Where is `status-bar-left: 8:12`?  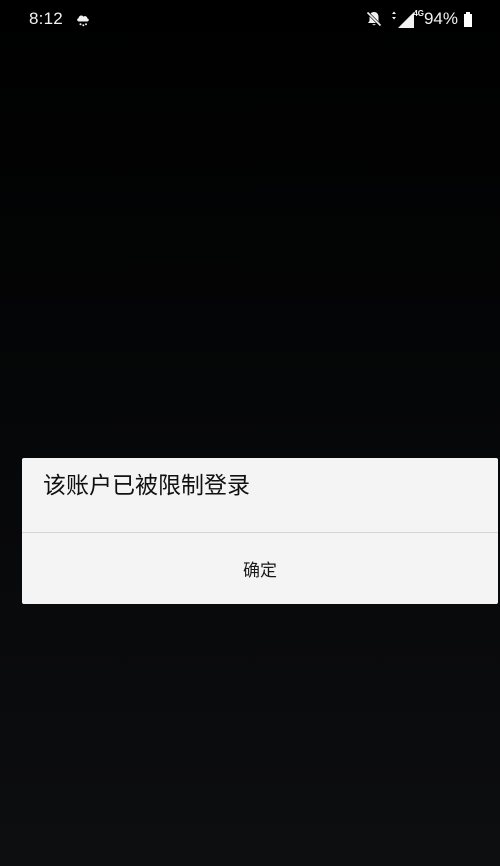 status-bar-left: 8:12 is located at coordinates (60, 19).